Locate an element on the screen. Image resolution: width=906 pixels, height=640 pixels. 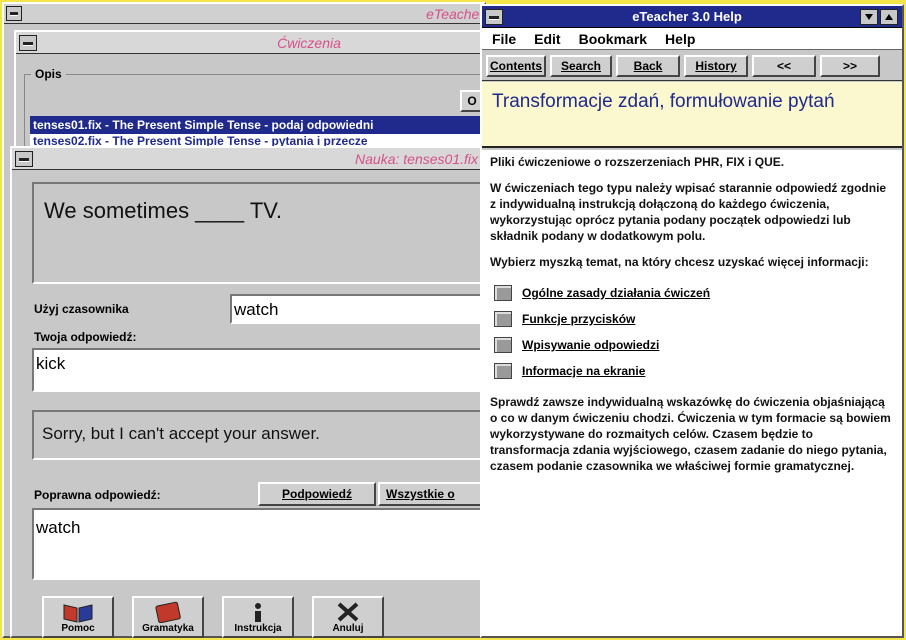
help-link-screen-info: Informacje na ekranie is located at coordinates (583, 371).